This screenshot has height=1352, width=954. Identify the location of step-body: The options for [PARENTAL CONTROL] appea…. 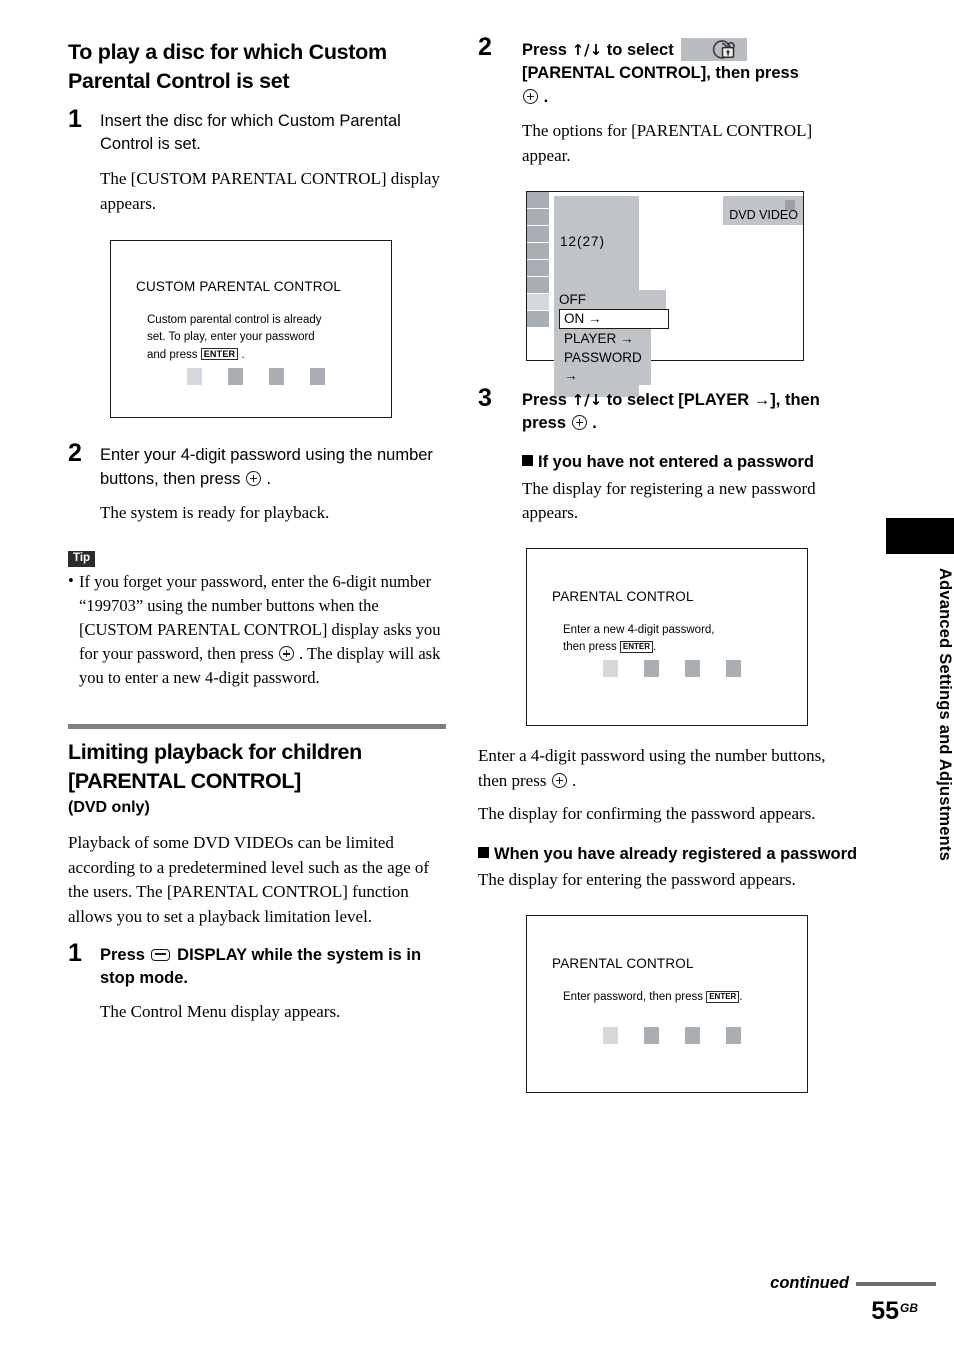
(667, 143).